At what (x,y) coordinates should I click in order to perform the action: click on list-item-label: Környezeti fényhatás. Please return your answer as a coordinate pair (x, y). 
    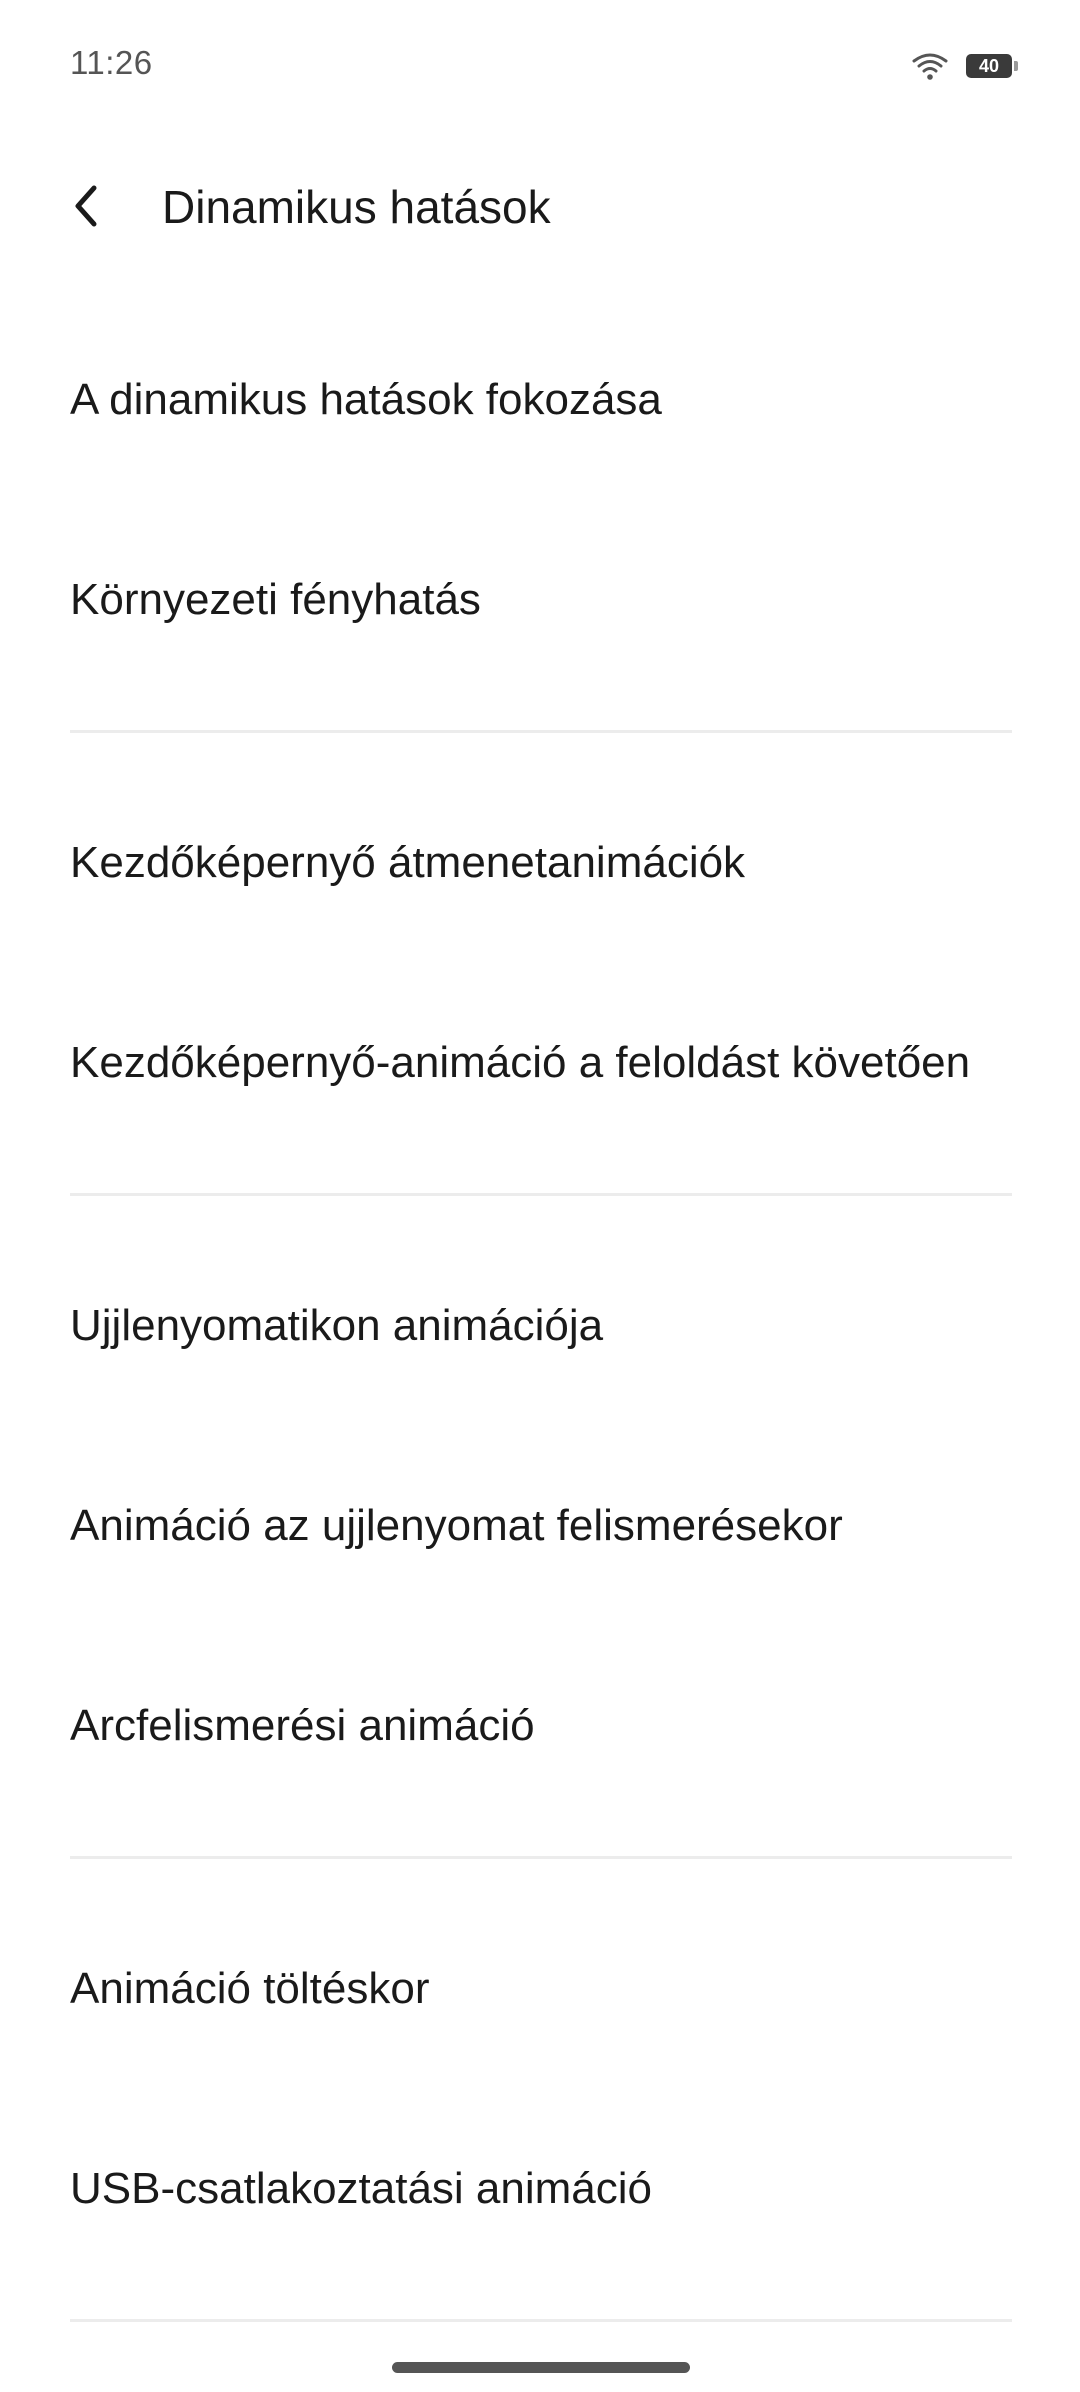
    Looking at the image, I should click on (275, 599).